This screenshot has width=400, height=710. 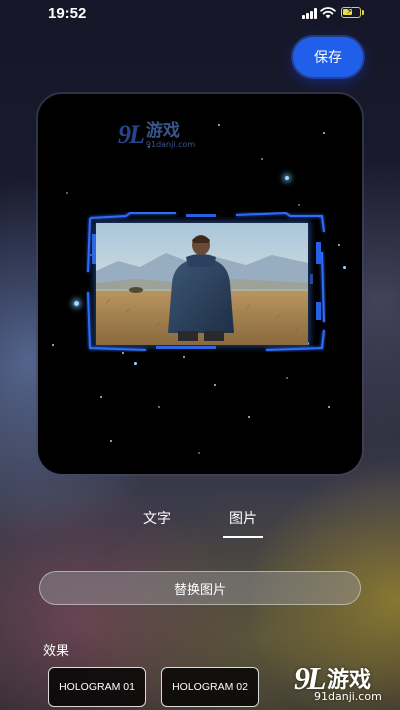 What do you see at coordinates (200, 588) in the screenshot?
I see `replace-image-button: 替换图片` at bounding box center [200, 588].